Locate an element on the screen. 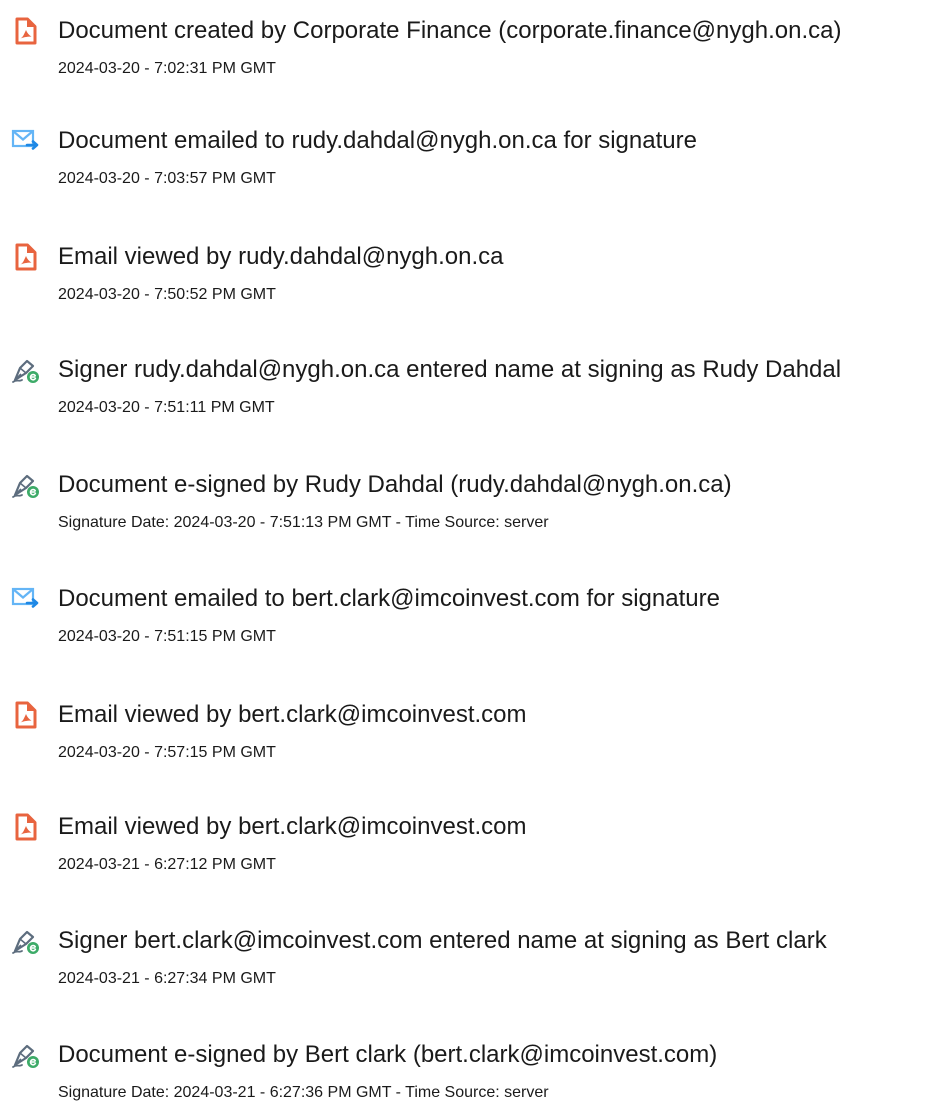 The width and height of the screenshot is (928, 1120). event-timestamp: 2024-03-20 - 7:57:15 PM GMT is located at coordinates (167, 752).